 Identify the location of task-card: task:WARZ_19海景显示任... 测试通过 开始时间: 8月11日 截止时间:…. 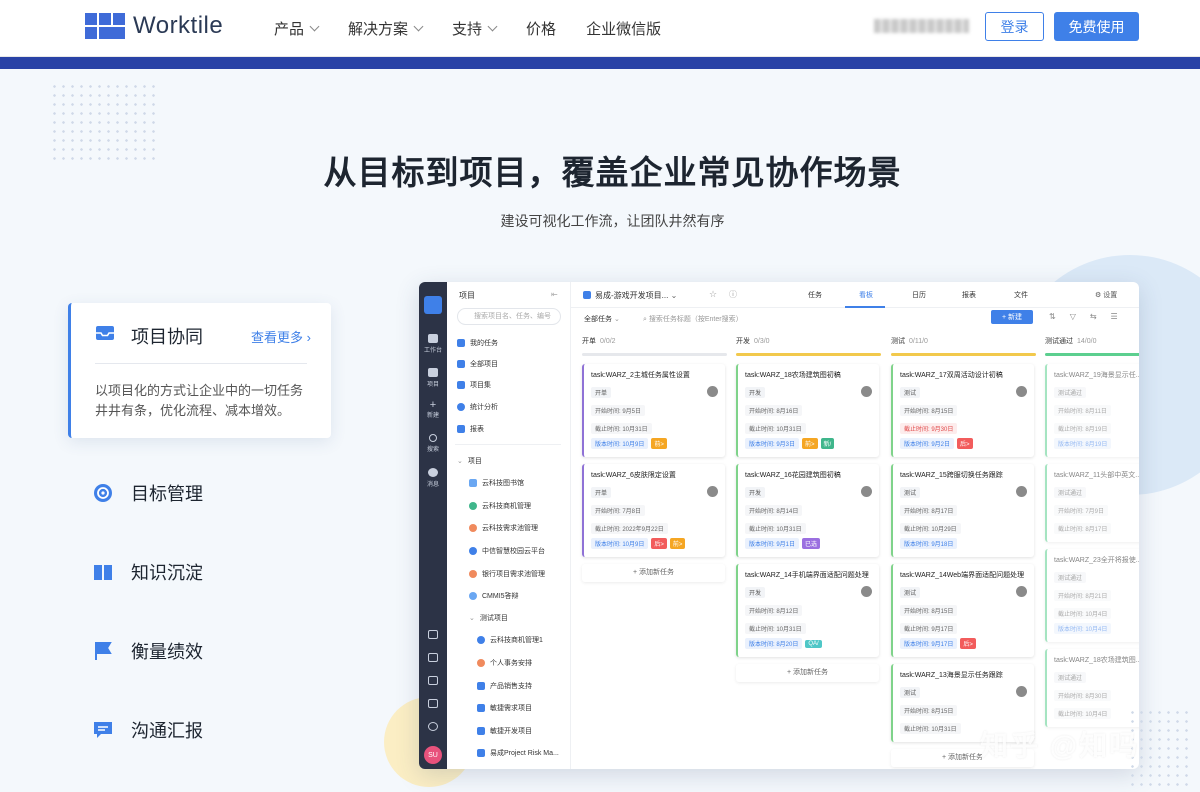
(1092, 410).